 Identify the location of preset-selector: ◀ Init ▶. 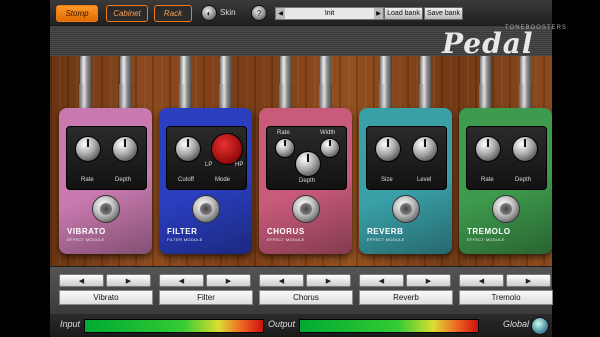
(329, 13).